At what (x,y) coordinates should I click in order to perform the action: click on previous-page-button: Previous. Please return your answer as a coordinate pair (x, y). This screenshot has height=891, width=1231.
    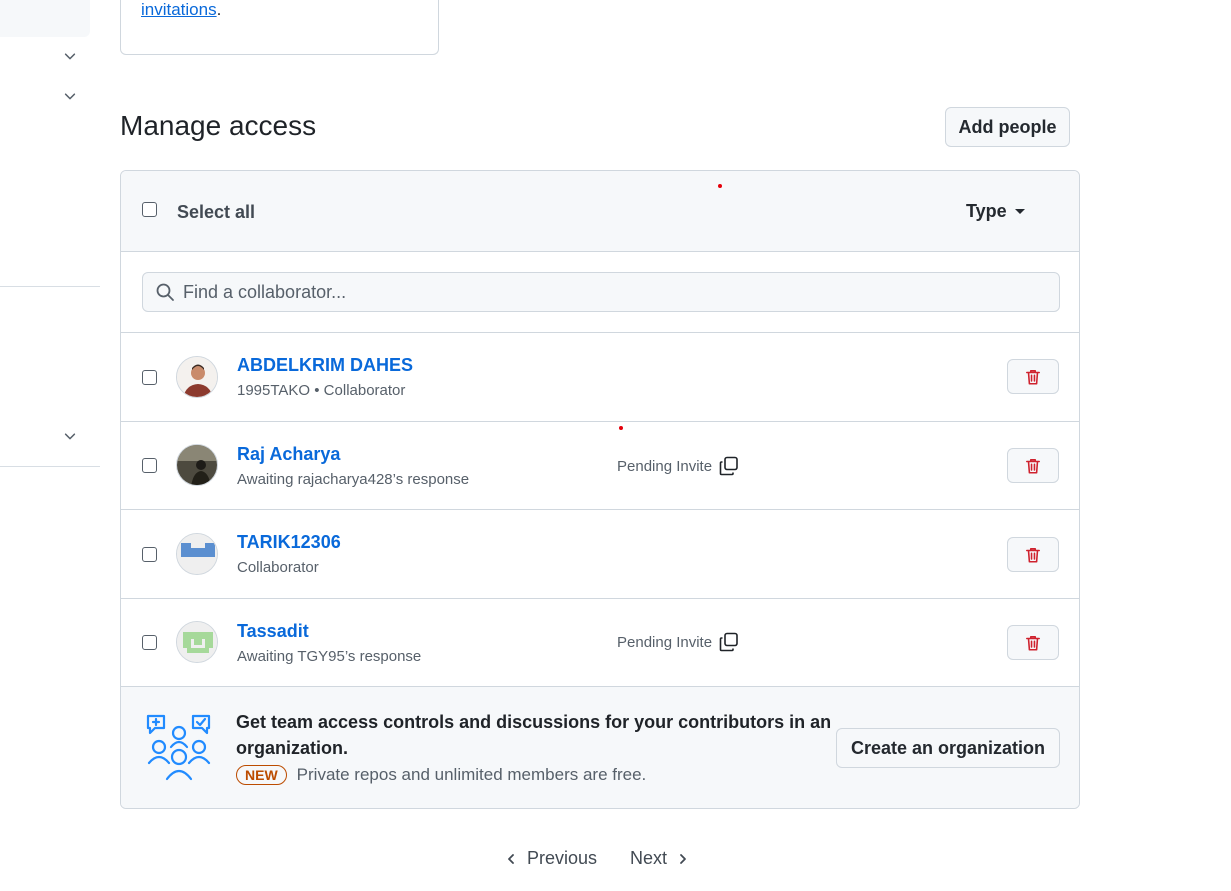
    Looking at the image, I should click on (551, 858).